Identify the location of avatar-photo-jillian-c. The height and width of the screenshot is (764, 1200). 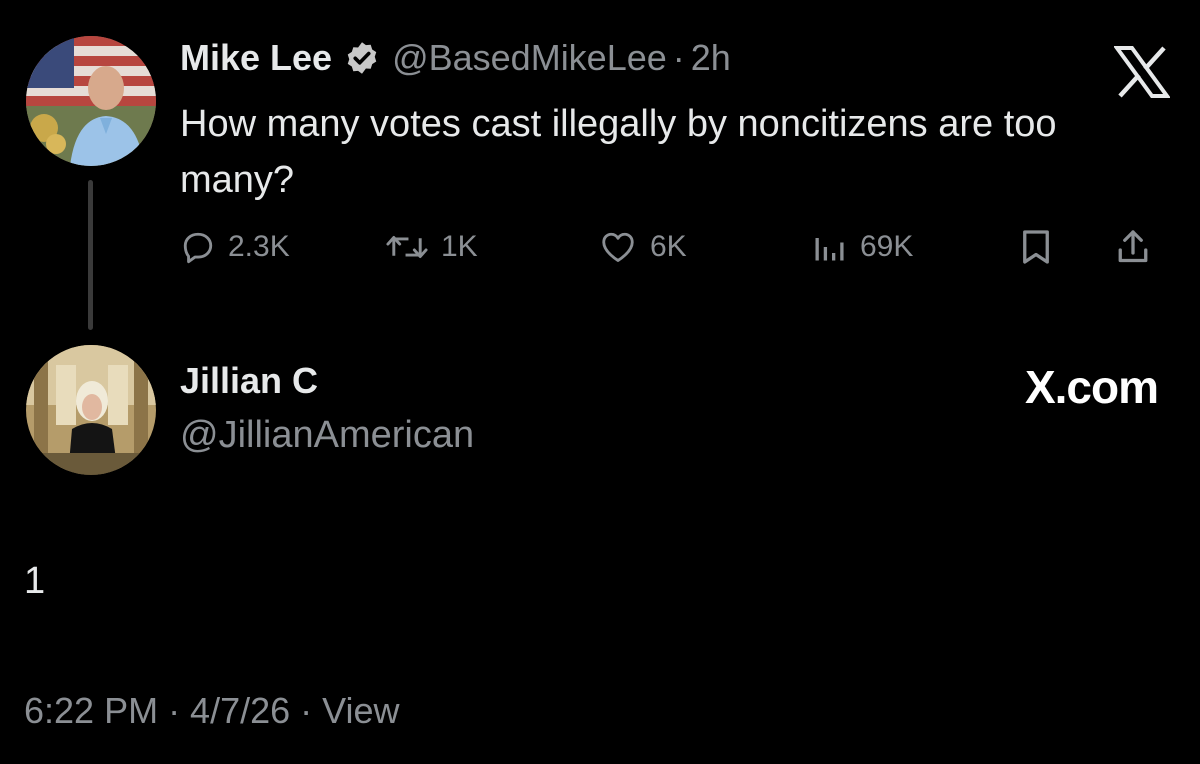
(91, 410).